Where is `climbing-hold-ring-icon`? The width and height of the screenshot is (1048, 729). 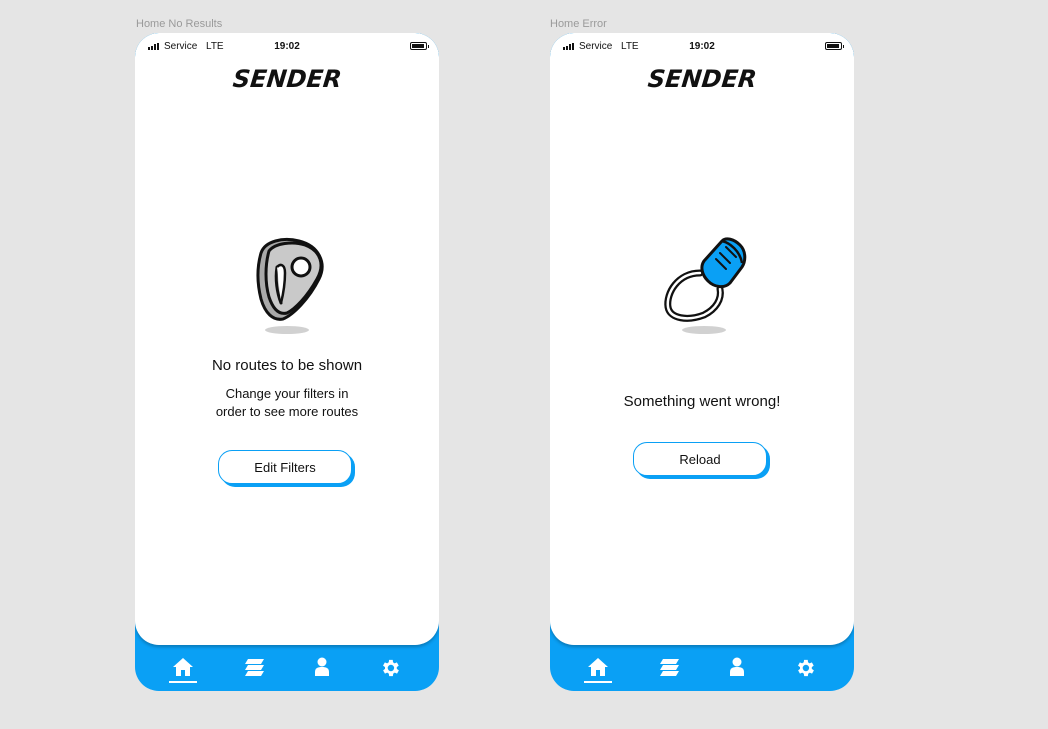
climbing-hold-ring-icon is located at coordinates (705, 285).